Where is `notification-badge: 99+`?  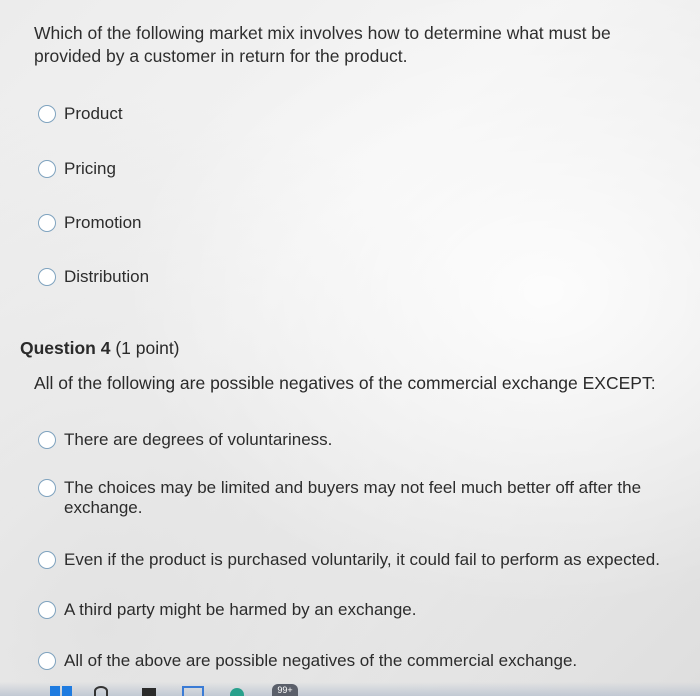 notification-badge: 99+ is located at coordinates (285, 690).